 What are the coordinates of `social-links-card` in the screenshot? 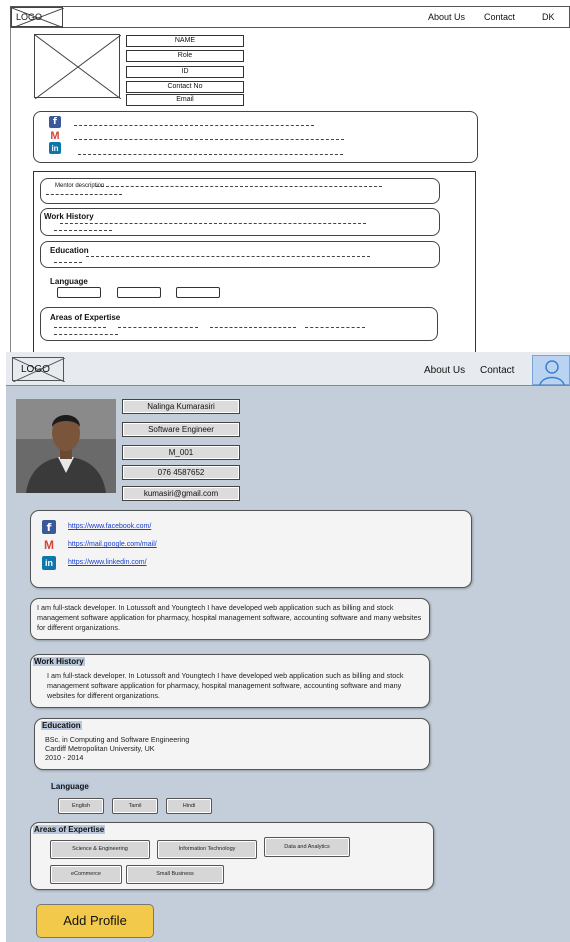 It's located at (251, 549).